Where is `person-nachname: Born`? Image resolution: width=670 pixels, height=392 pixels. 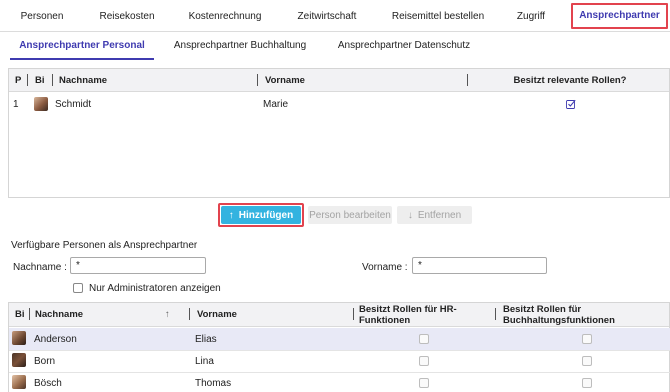 person-nachname: Born is located at coordinates (44, 361).